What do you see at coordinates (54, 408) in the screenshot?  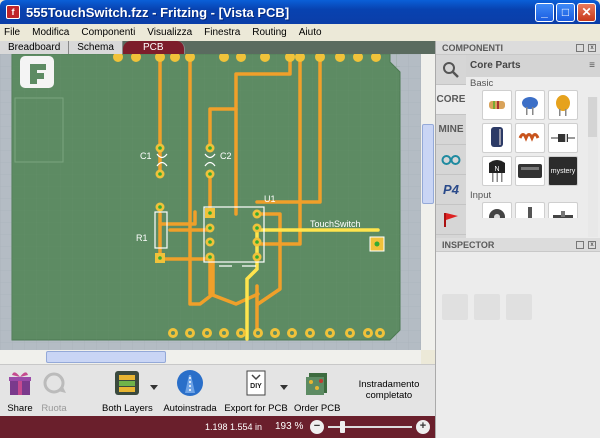 I see `rotate-label: Ruota` at bounding box center [54, 408].